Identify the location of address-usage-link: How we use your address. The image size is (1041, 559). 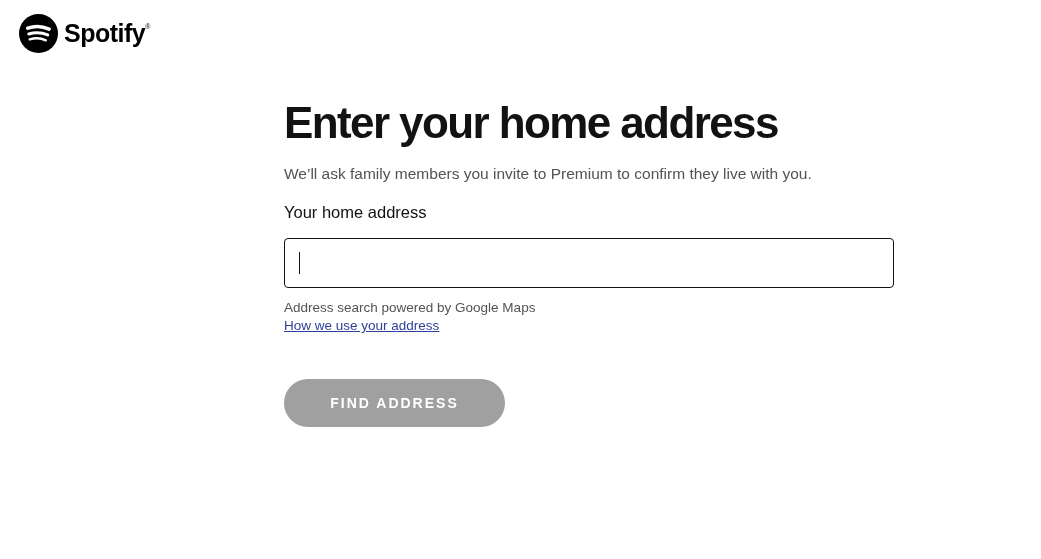
(362, 325).